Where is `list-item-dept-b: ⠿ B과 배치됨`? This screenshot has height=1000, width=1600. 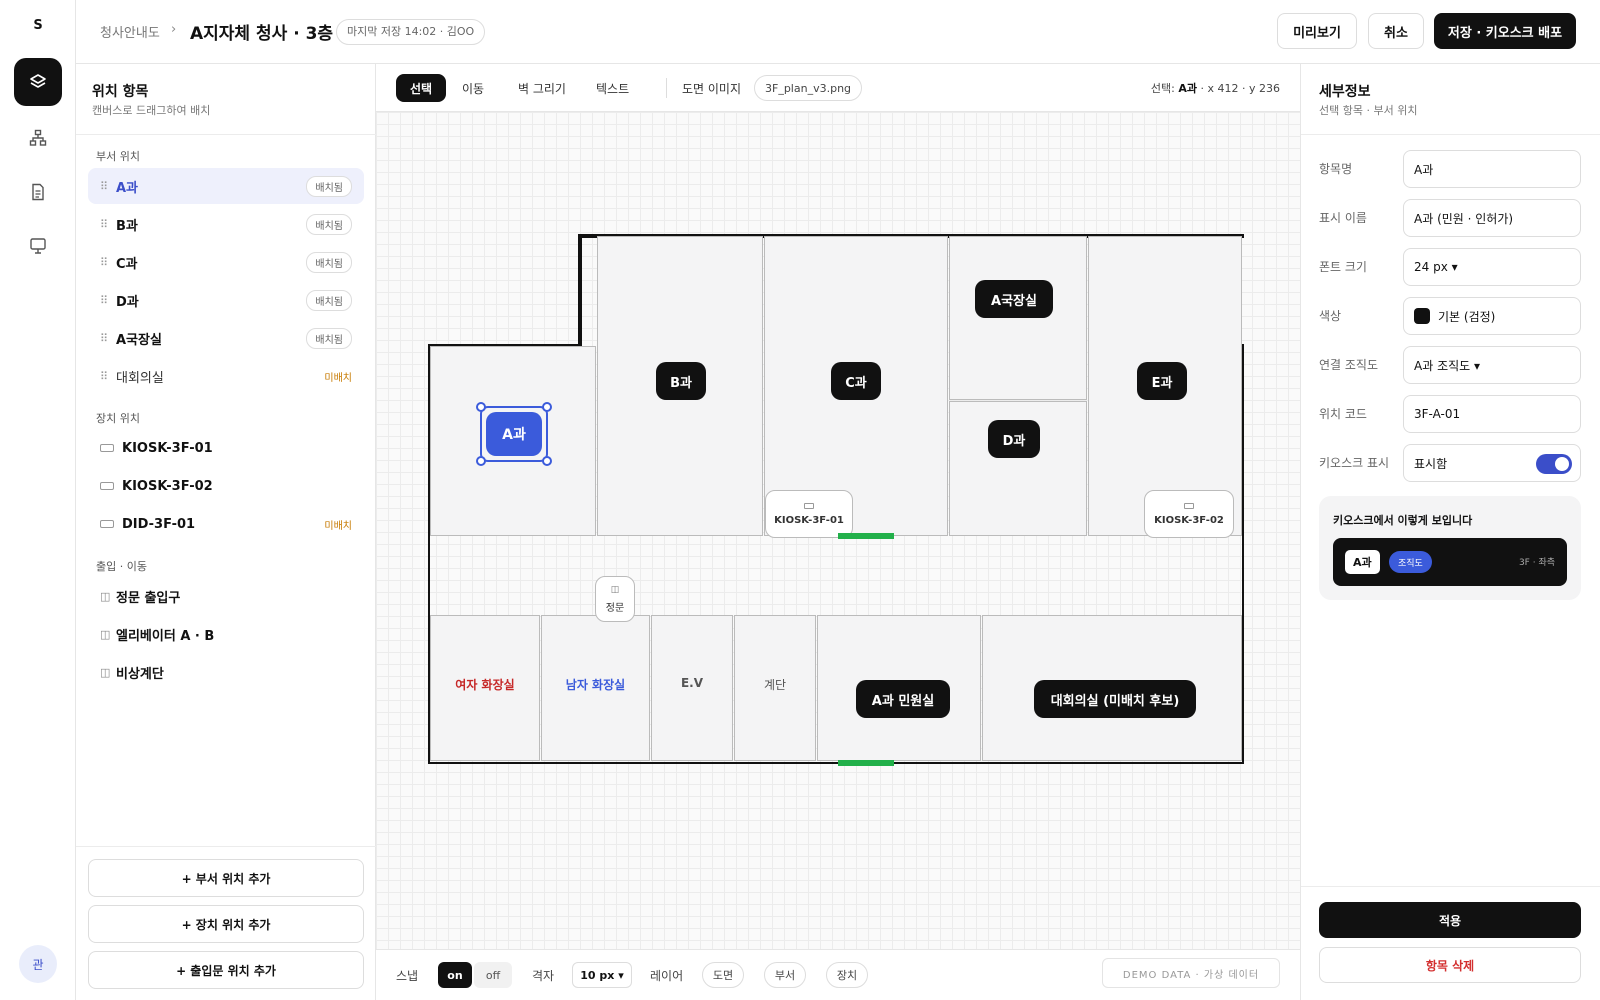
list-item-dept-b: ⠿ B과 배치됨 is located at coordinates (226, 224).